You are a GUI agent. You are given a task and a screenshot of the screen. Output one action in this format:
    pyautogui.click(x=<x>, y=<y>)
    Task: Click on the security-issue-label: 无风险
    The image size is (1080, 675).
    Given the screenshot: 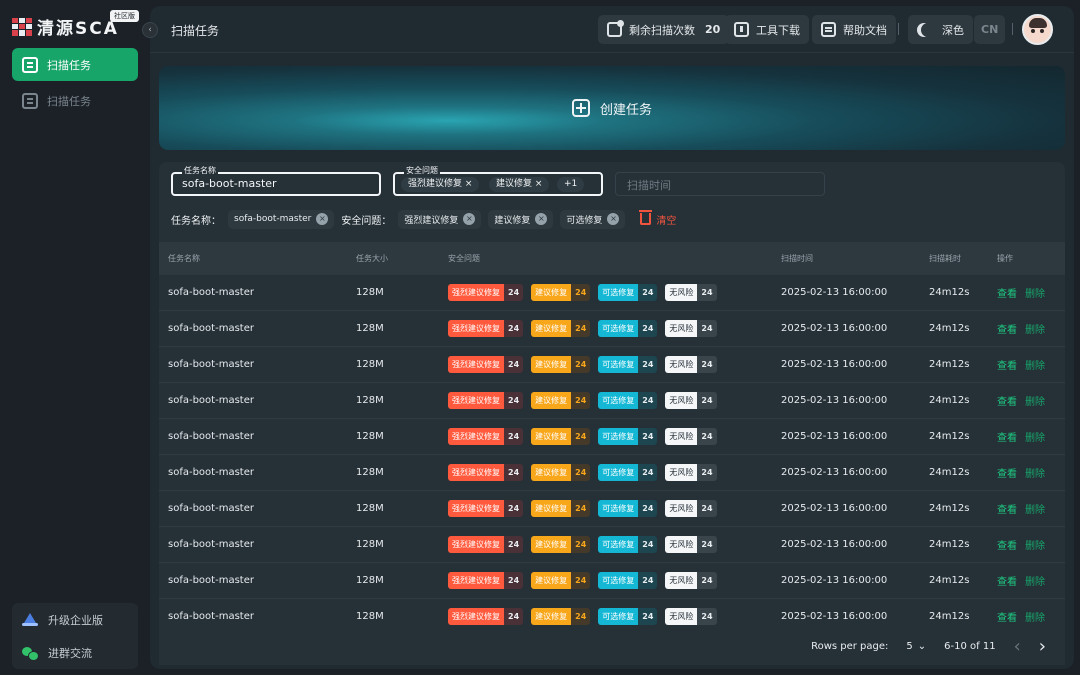 What is the action you would take?
    pyautogui.click(x=681, y=508)
    